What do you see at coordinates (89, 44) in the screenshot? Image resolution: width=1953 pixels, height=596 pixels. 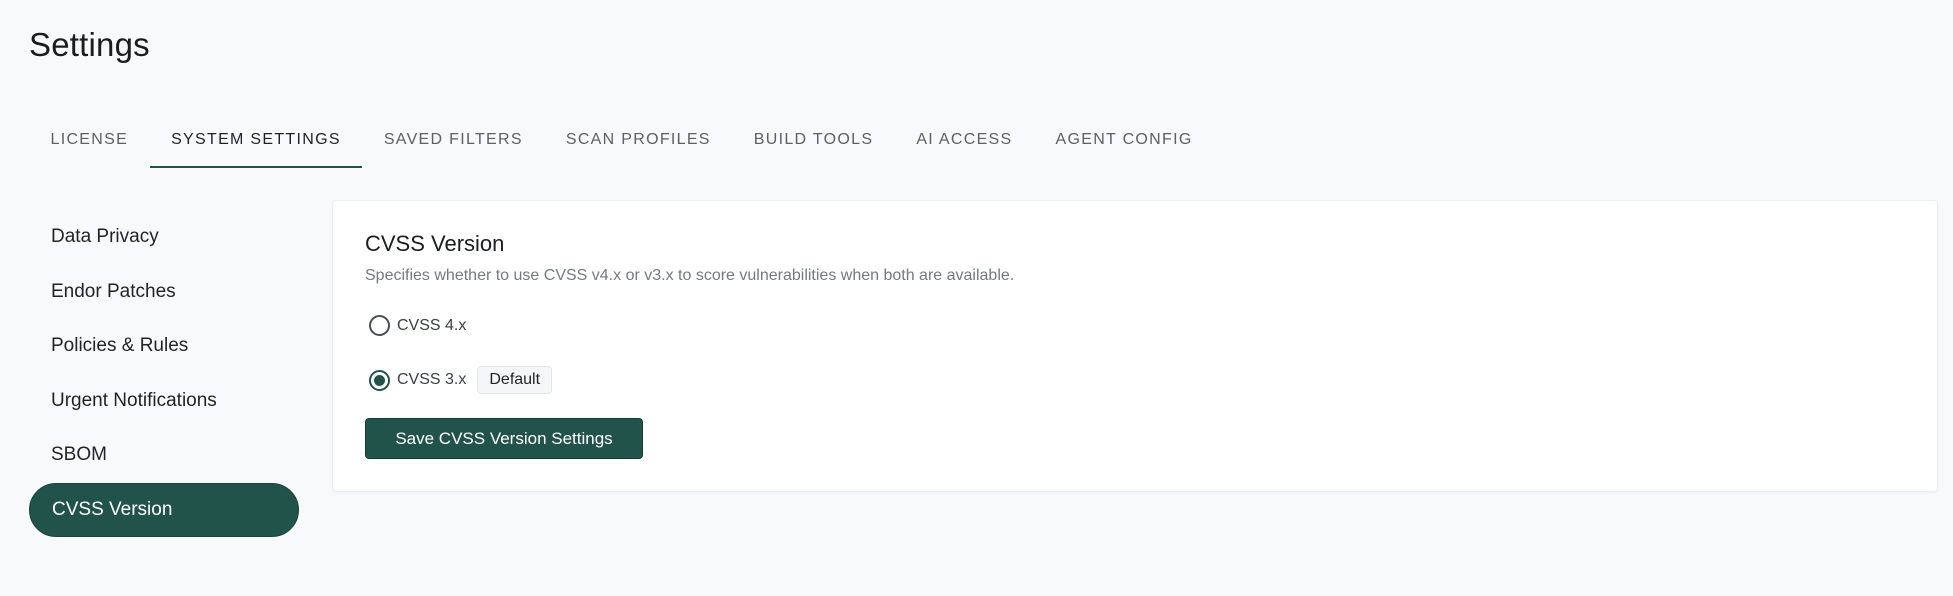 I see `page-title: Settings` at bounding box center [89, 44].